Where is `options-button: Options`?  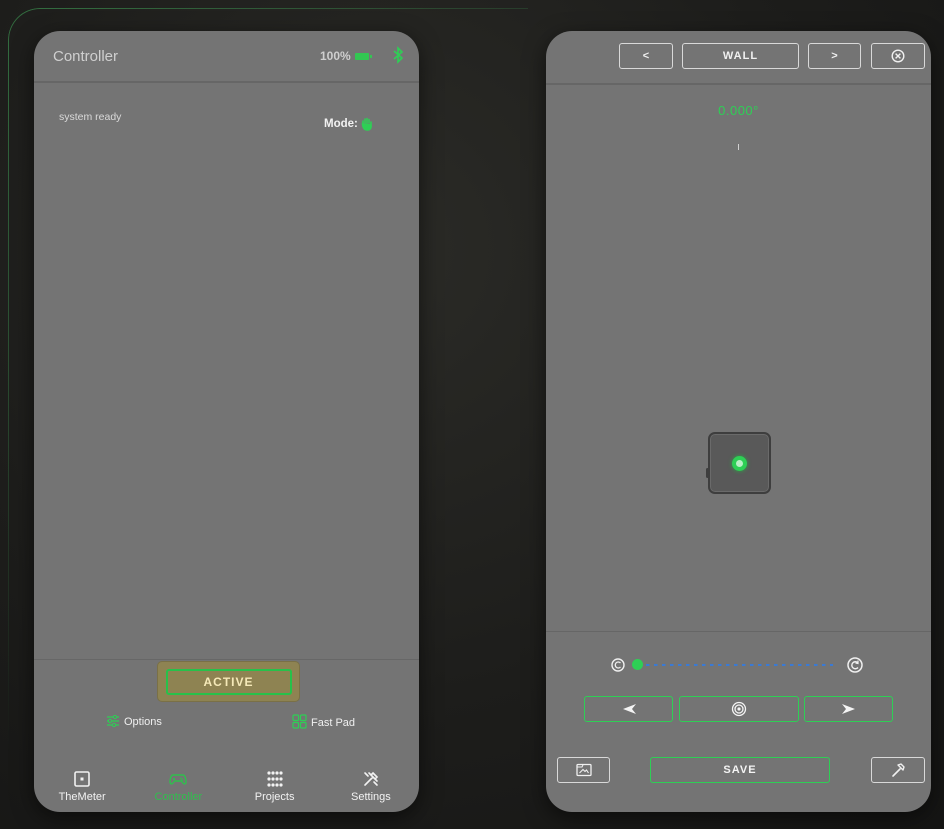
options-button: Options is located at coordinates (134, 721).